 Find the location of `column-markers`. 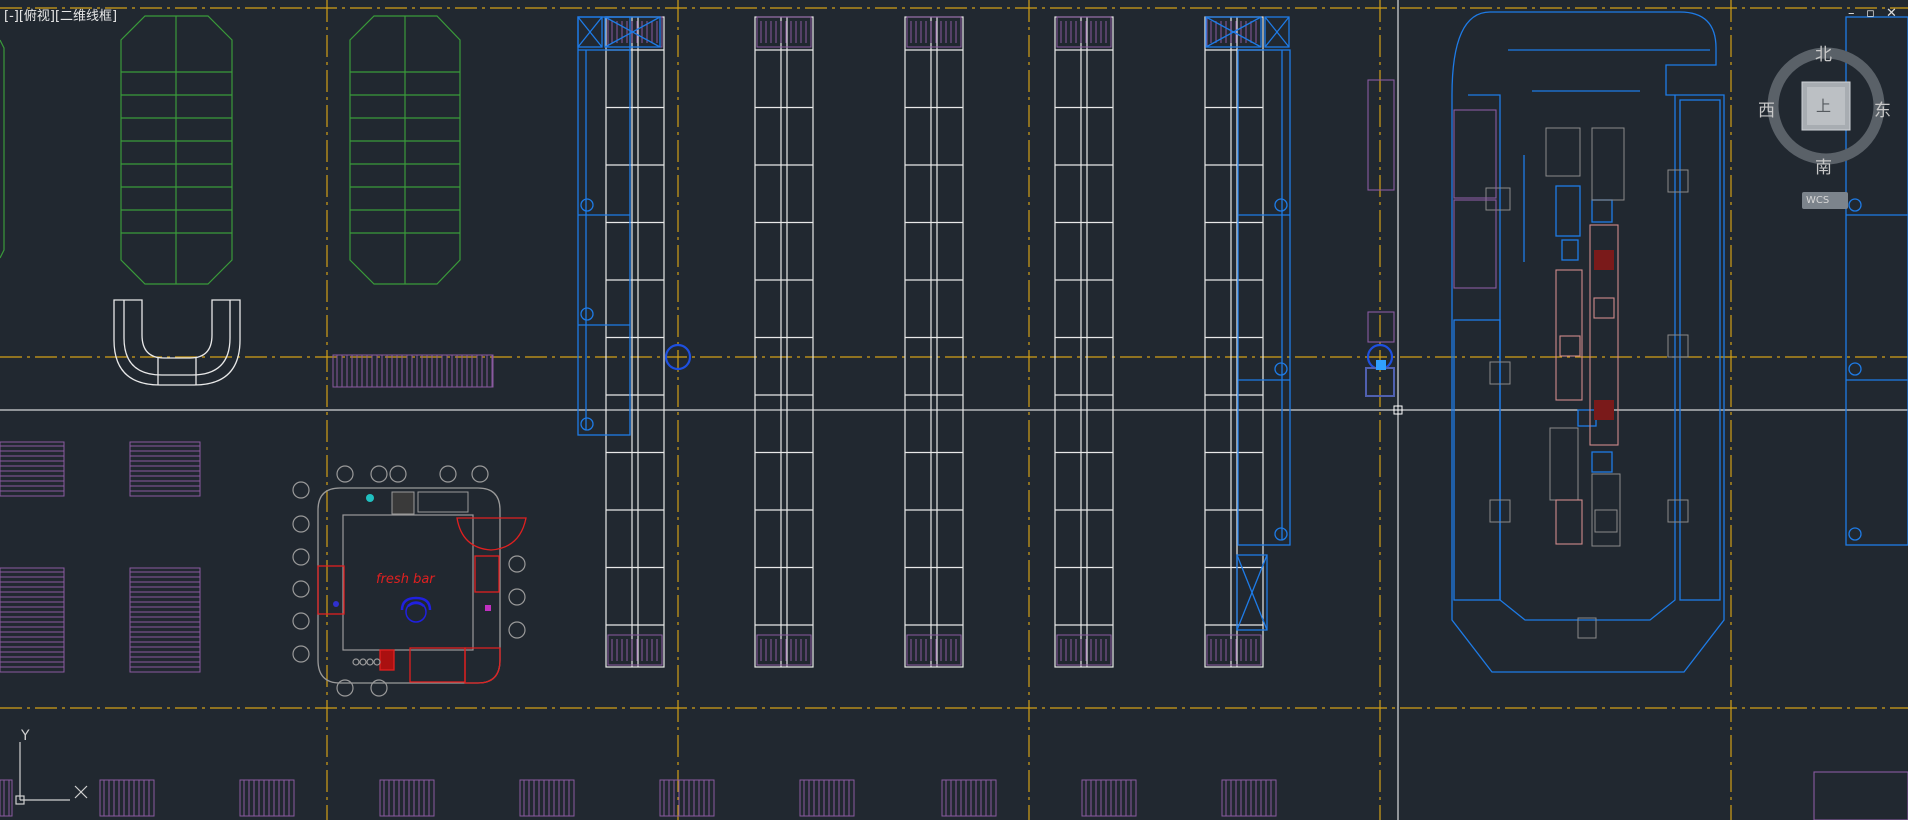

column-markers is located at coordinates (1029, 370).